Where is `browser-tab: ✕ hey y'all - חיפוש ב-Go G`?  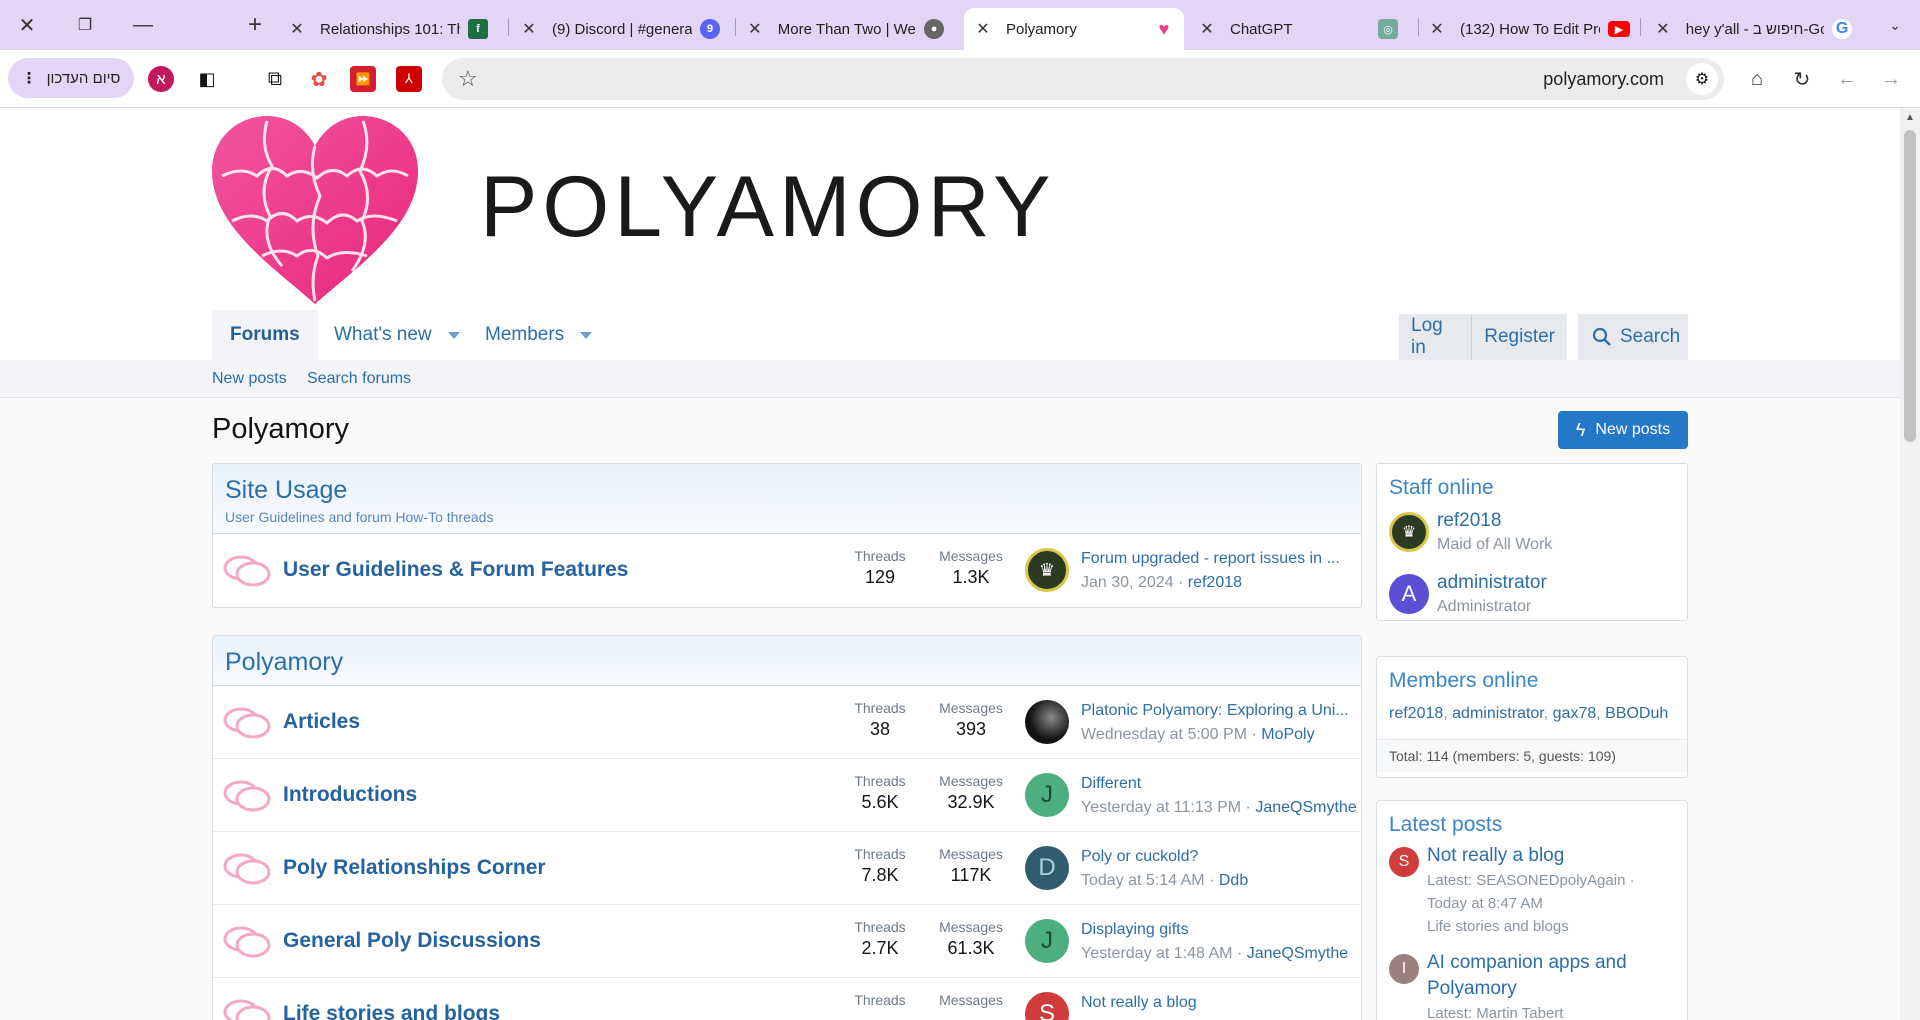
browser-tab: ✕ hey y'all - חיפוש ב-Go G is located at coordinates (1752, 29).